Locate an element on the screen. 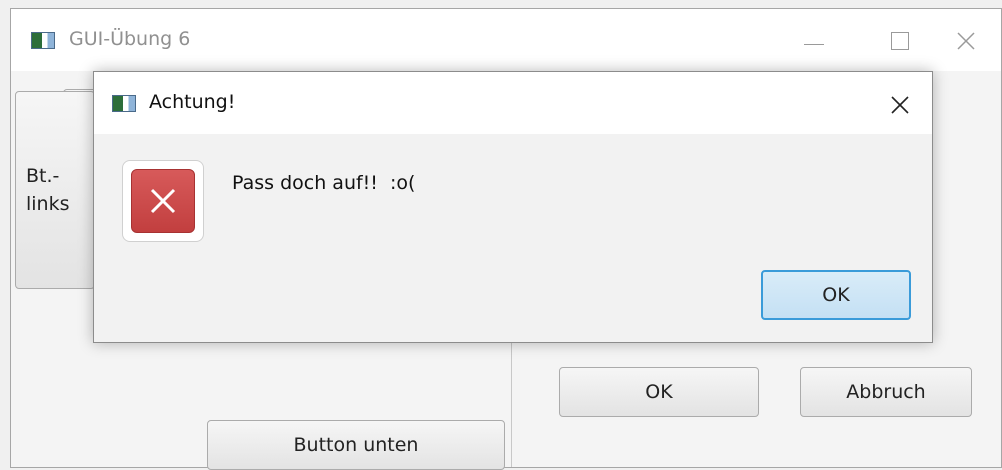 Image resolution: width=1002 pixels, height=470 pixels. minimize-icon is located at coordinates (814, 44).